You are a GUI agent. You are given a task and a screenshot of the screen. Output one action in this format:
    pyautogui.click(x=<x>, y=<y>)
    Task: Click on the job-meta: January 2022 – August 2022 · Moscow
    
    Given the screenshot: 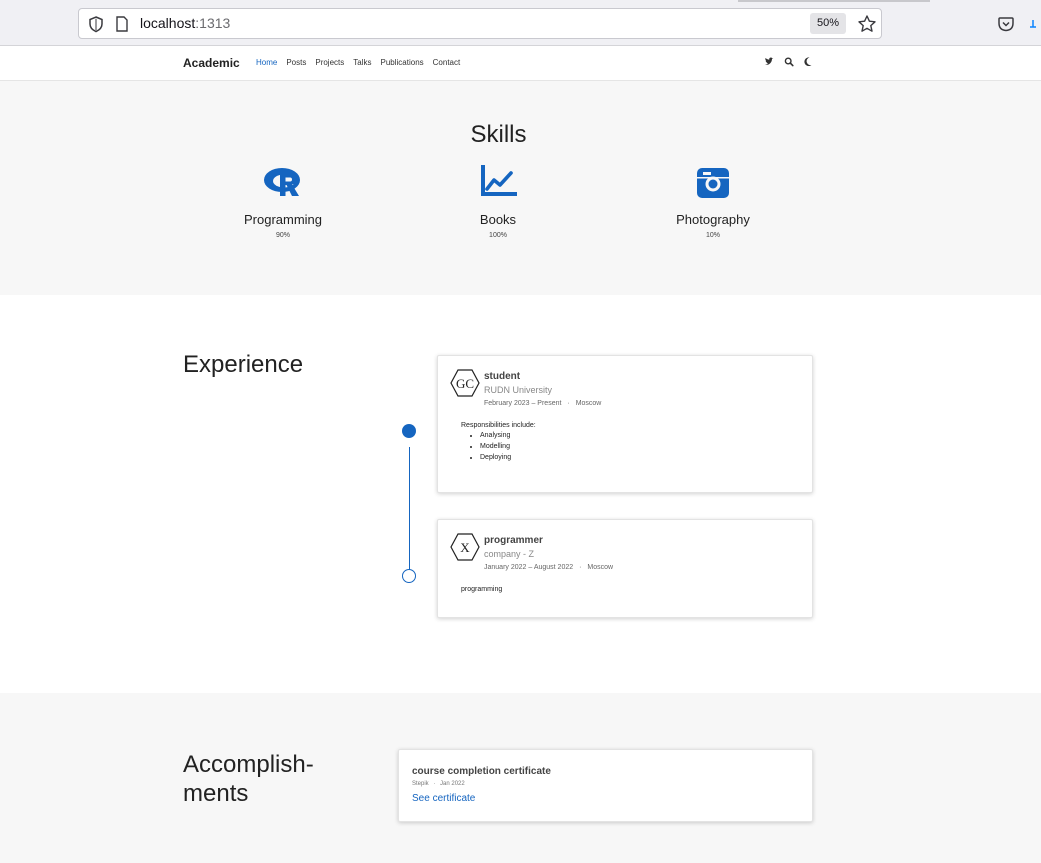 What is the action you would take?
    pyautogui.click(x=549, y=567)
    